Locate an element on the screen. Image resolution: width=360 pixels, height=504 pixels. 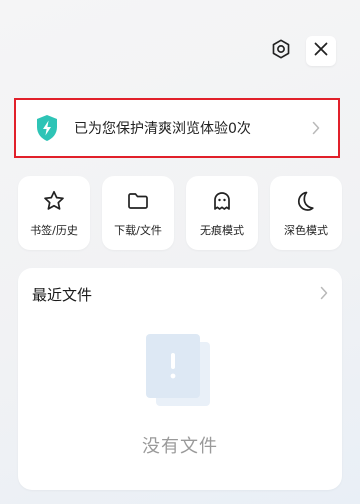
protection-banner: 已为您保护清爽浏览体验0次 is located at coordinates (177, 128).